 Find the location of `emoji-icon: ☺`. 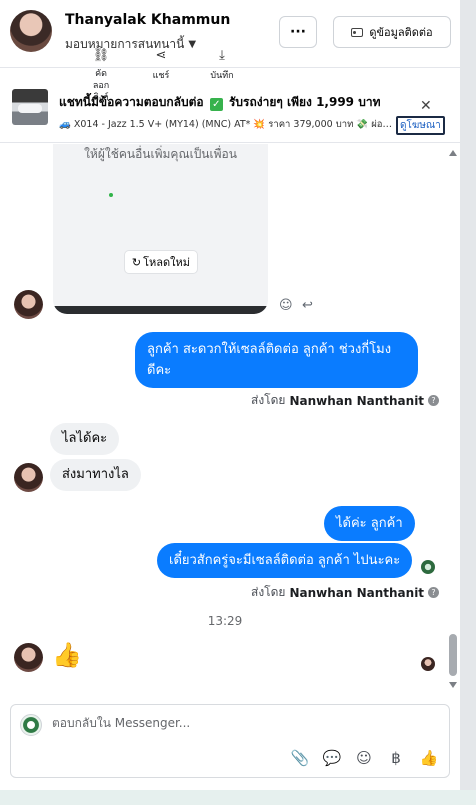

emoji-icon: ☺ is located at coordinates (364, 758).